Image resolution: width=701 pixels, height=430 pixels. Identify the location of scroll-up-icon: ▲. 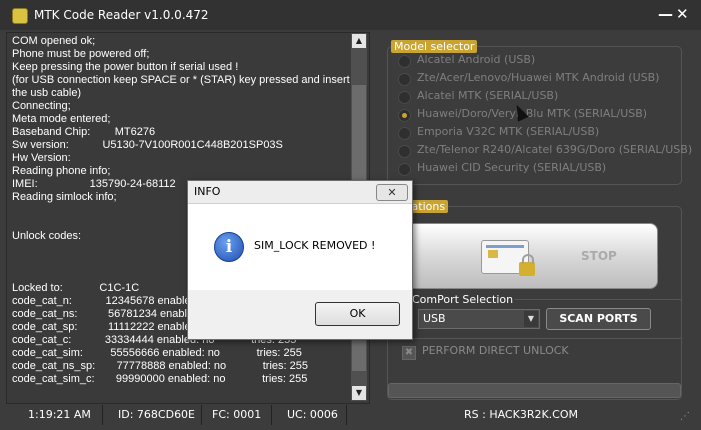
(359, 41).